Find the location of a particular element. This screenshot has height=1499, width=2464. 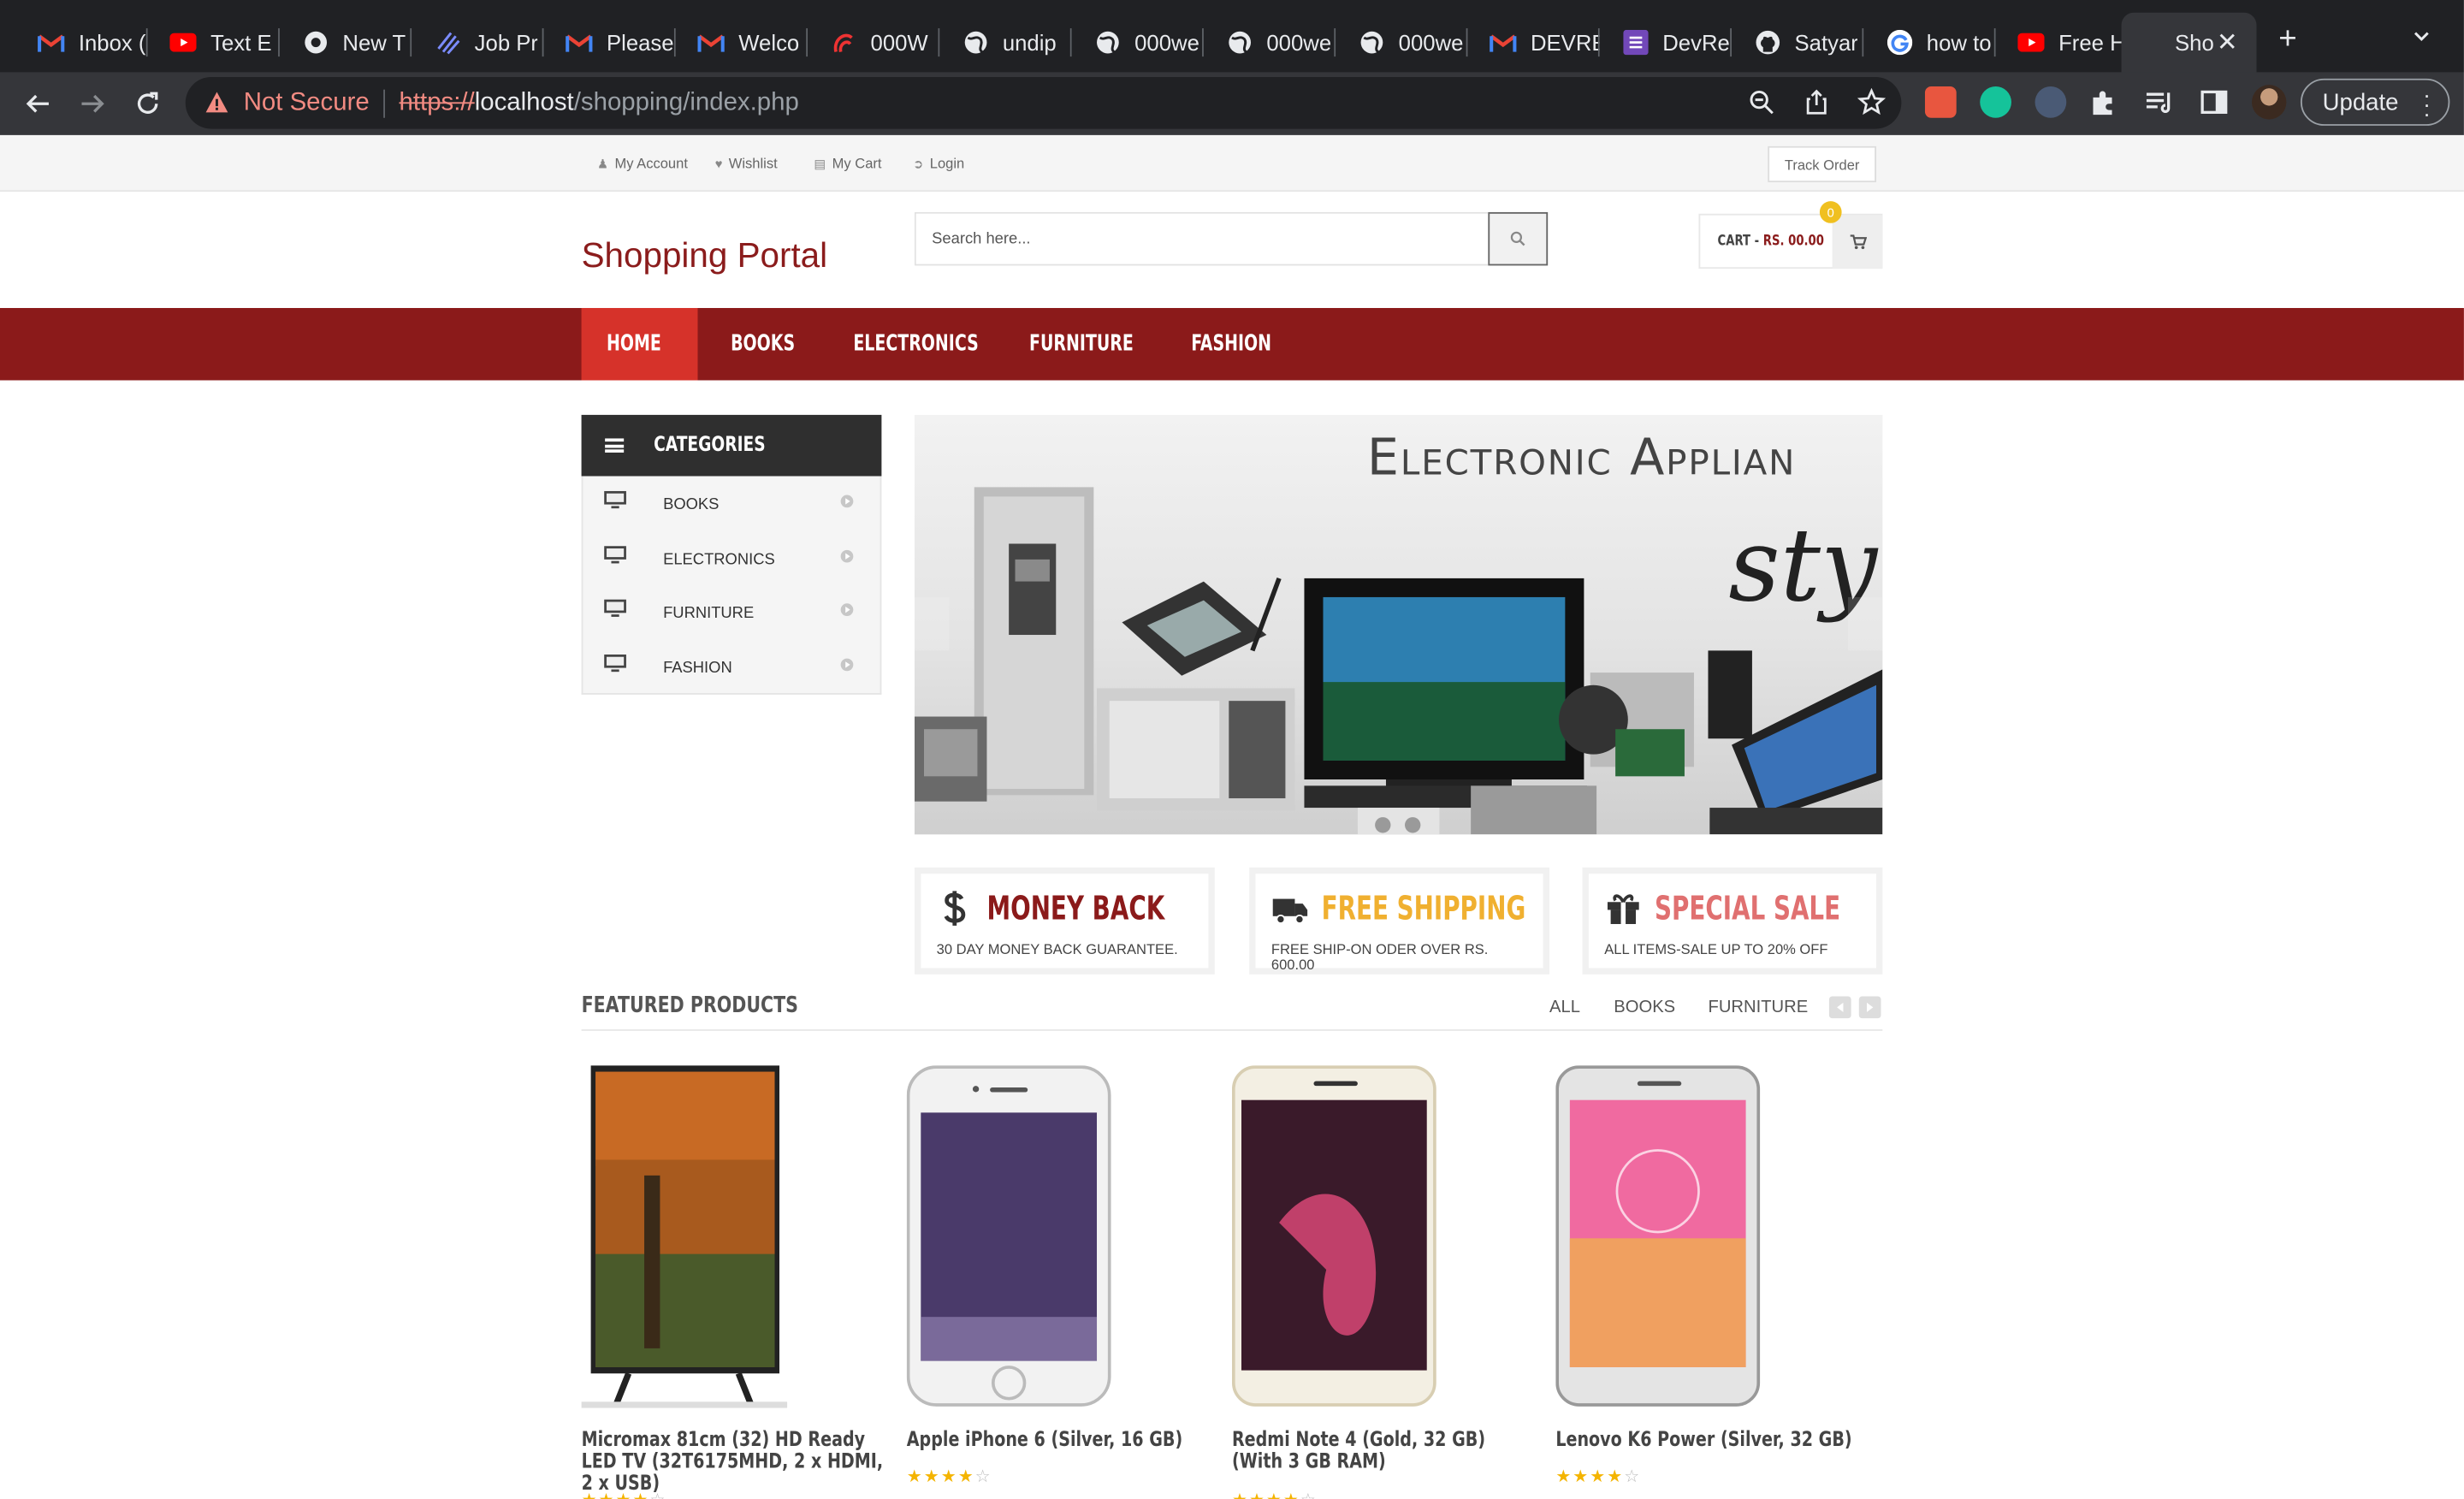

browser-tab: New T is located at coordinates (346, 43).